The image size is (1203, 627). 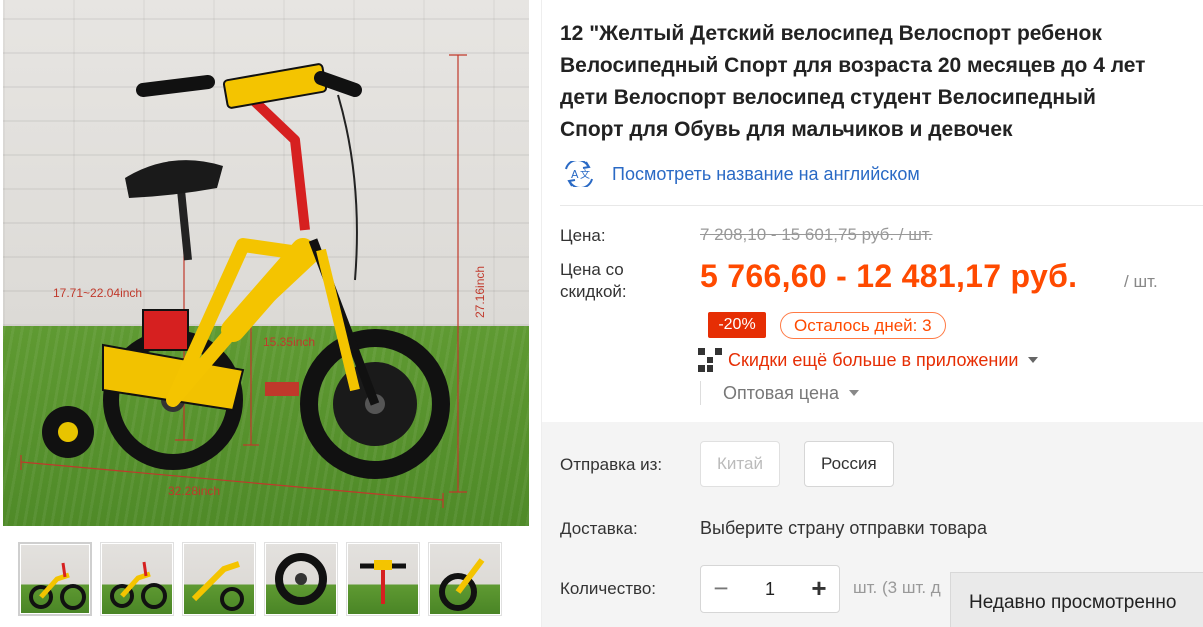 I want to click on thumbnail-strip, so click(x=260, y=579).